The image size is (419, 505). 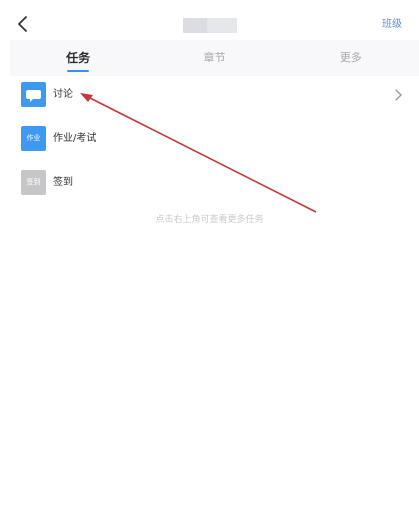 I want to click on task-item-discussion: 讨论, so click(x=209, y=98).